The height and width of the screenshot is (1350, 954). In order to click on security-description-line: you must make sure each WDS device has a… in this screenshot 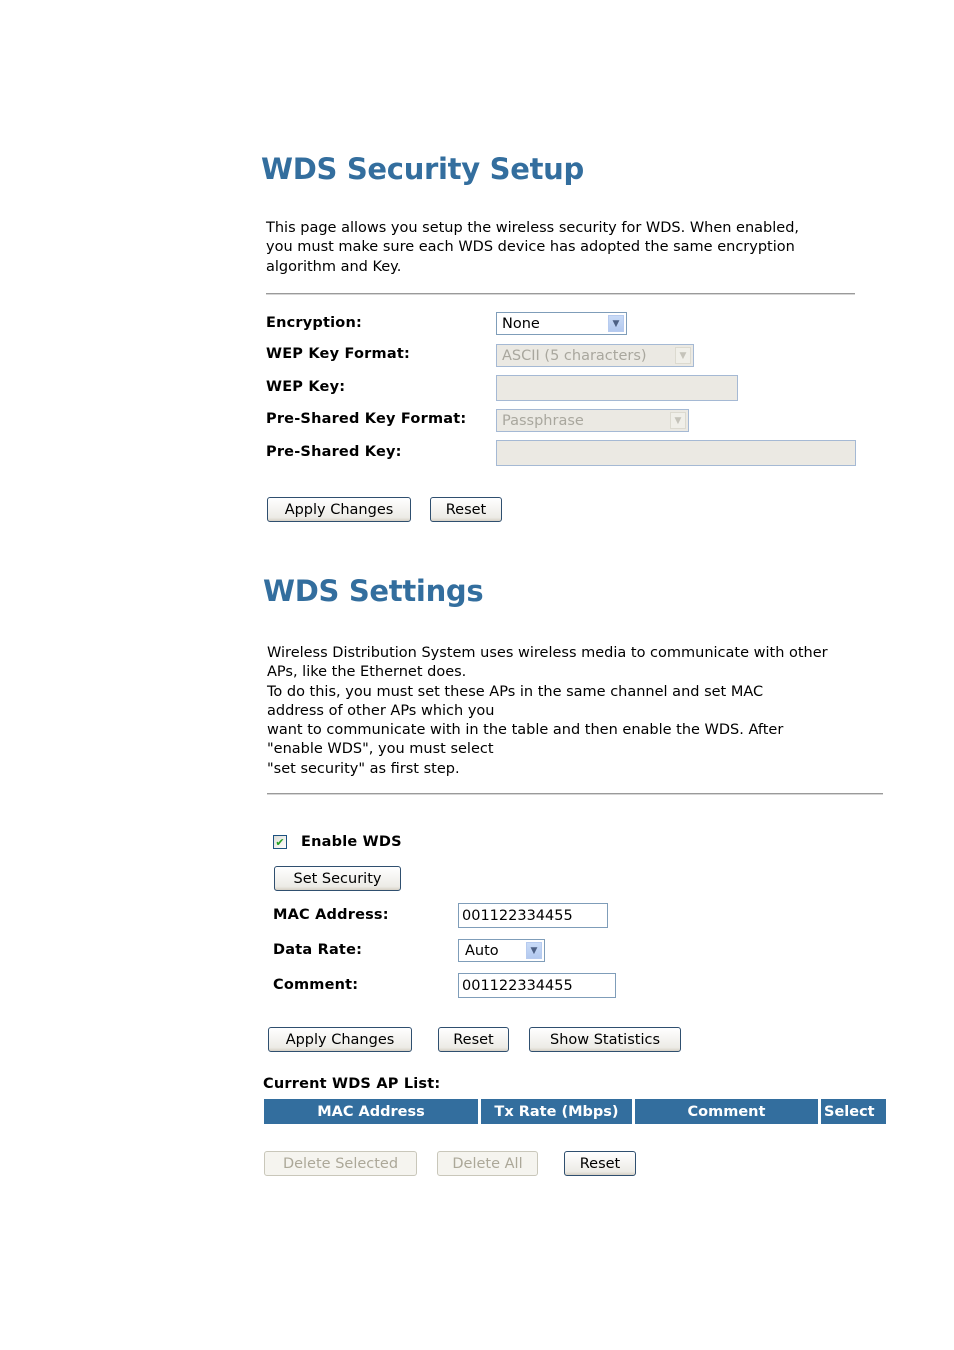, I will do `click(530, 247)`.